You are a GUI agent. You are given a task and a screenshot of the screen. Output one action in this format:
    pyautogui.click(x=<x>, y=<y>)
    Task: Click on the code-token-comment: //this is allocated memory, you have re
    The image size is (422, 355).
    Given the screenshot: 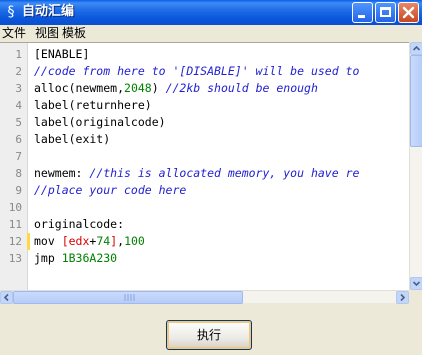 What is the action you would take?
    pyautogui.click(x=224, y=173)
    